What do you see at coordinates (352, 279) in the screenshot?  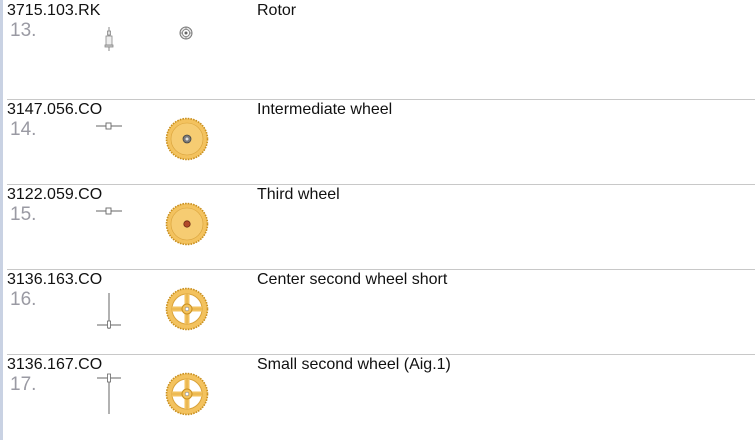 I see `part-name: Center second wheel short` at bounding box center [352, 279].